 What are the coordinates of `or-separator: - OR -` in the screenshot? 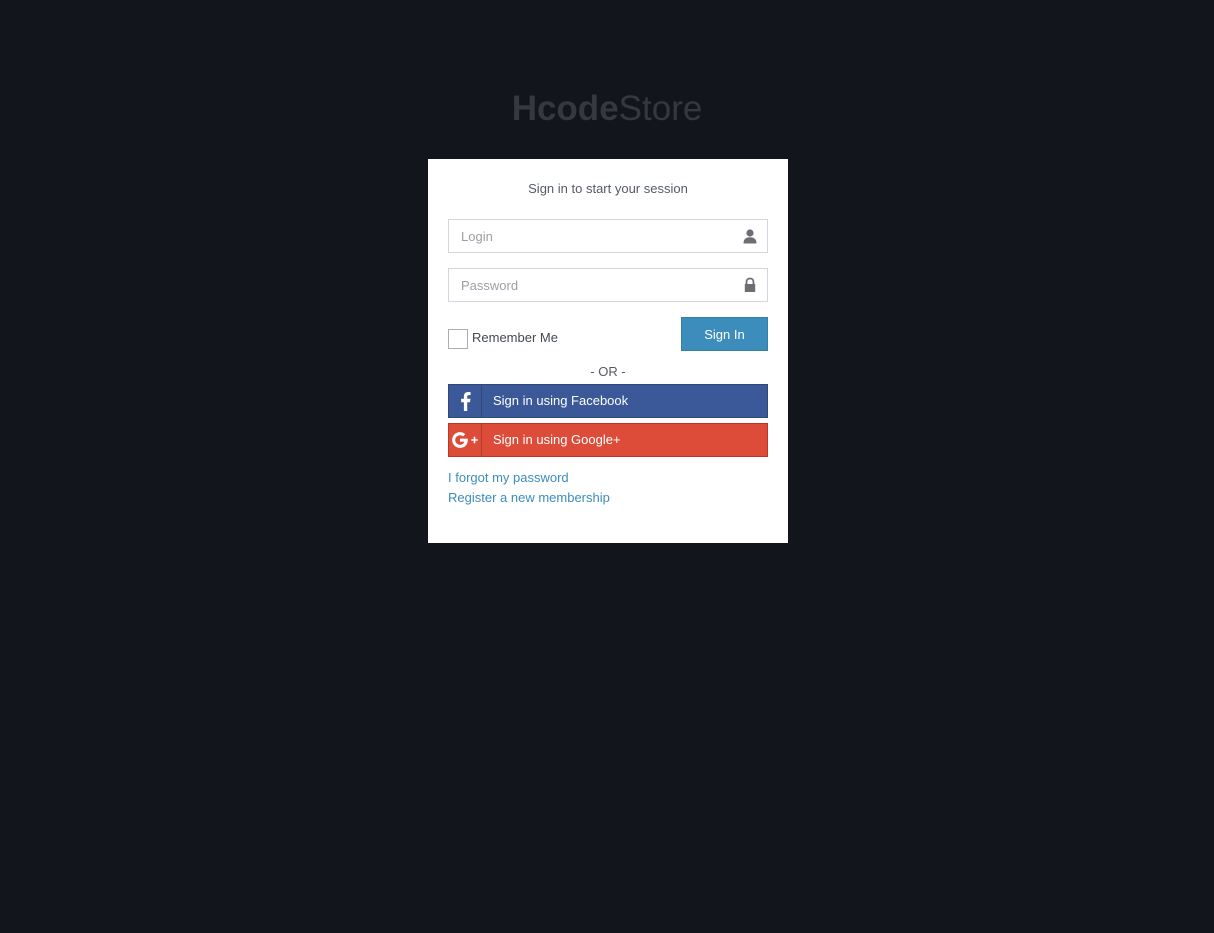 It's located at (608, 371).